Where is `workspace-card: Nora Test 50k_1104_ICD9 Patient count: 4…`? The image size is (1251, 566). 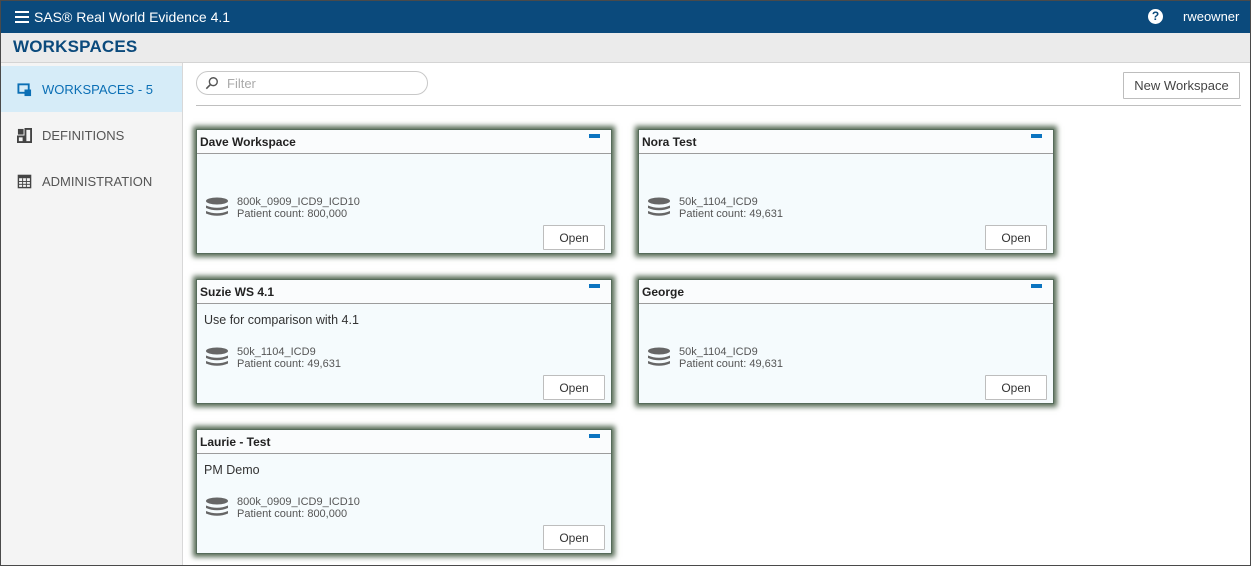
workspace-card: Nora Test 50k_1104_ICD9 Patient count: 4… is located at coordinates (846, 191).